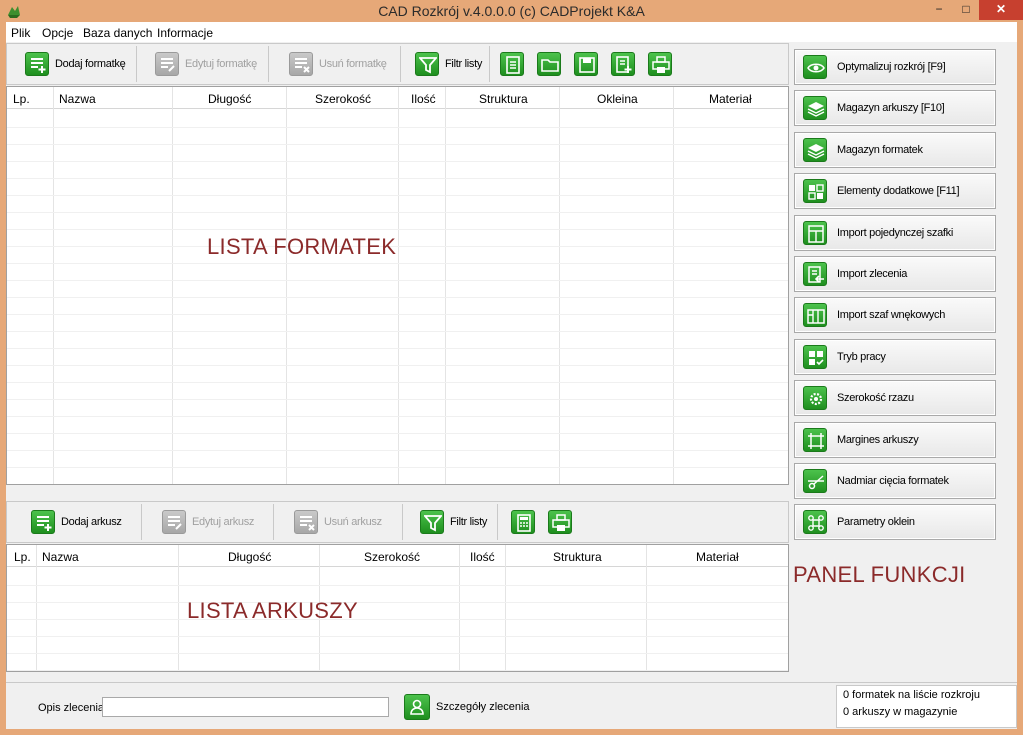  Describe the element at coordinates (939, 10) in the screenshot. I see `minimize-button: −` at that location.